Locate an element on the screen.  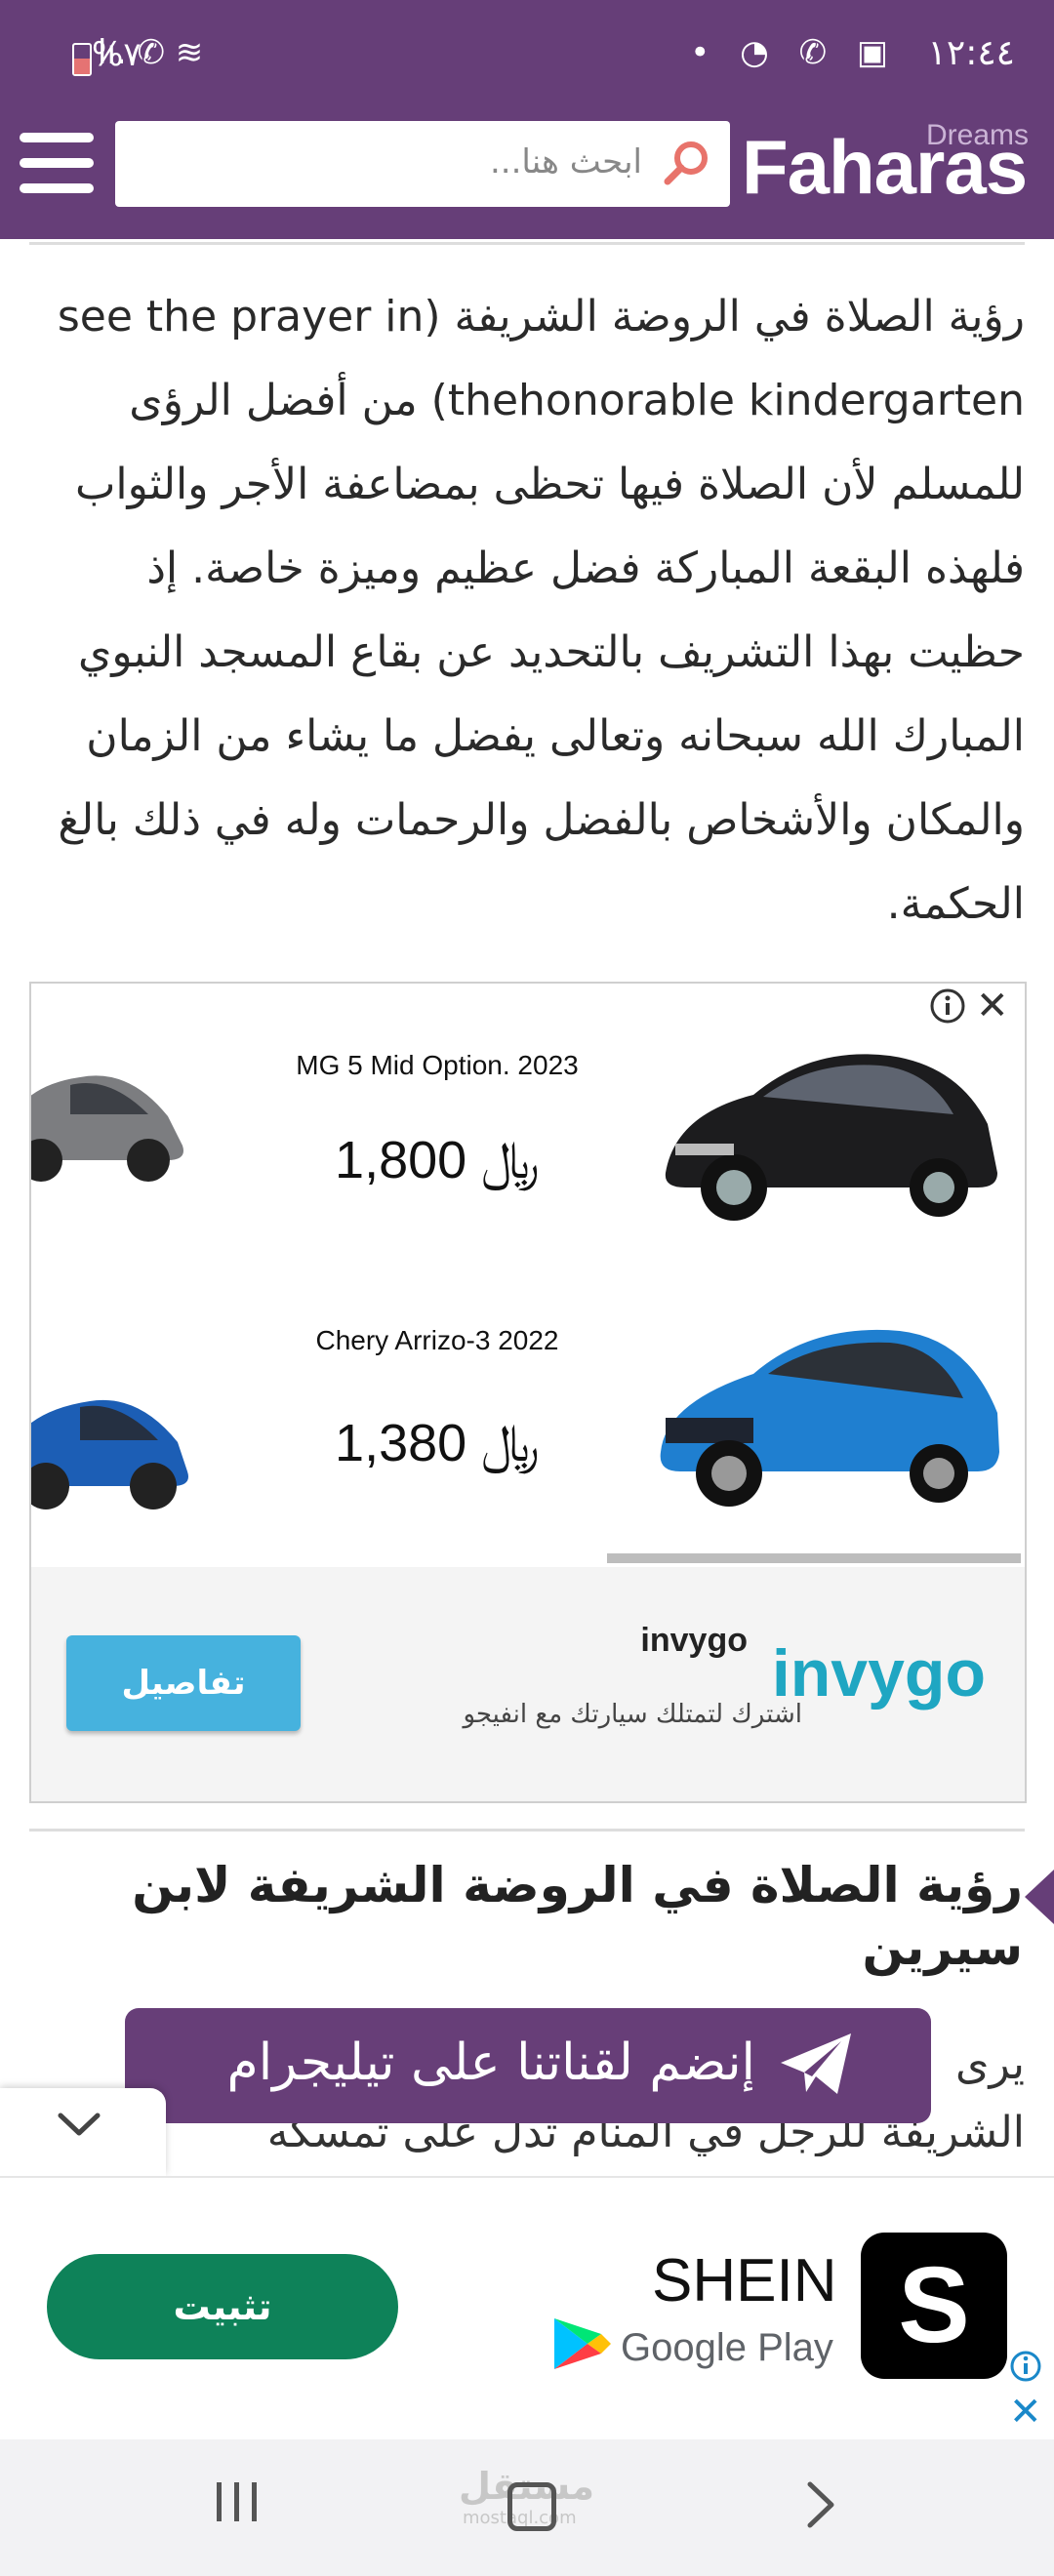
header-divider is located at coordinates (527, 243).